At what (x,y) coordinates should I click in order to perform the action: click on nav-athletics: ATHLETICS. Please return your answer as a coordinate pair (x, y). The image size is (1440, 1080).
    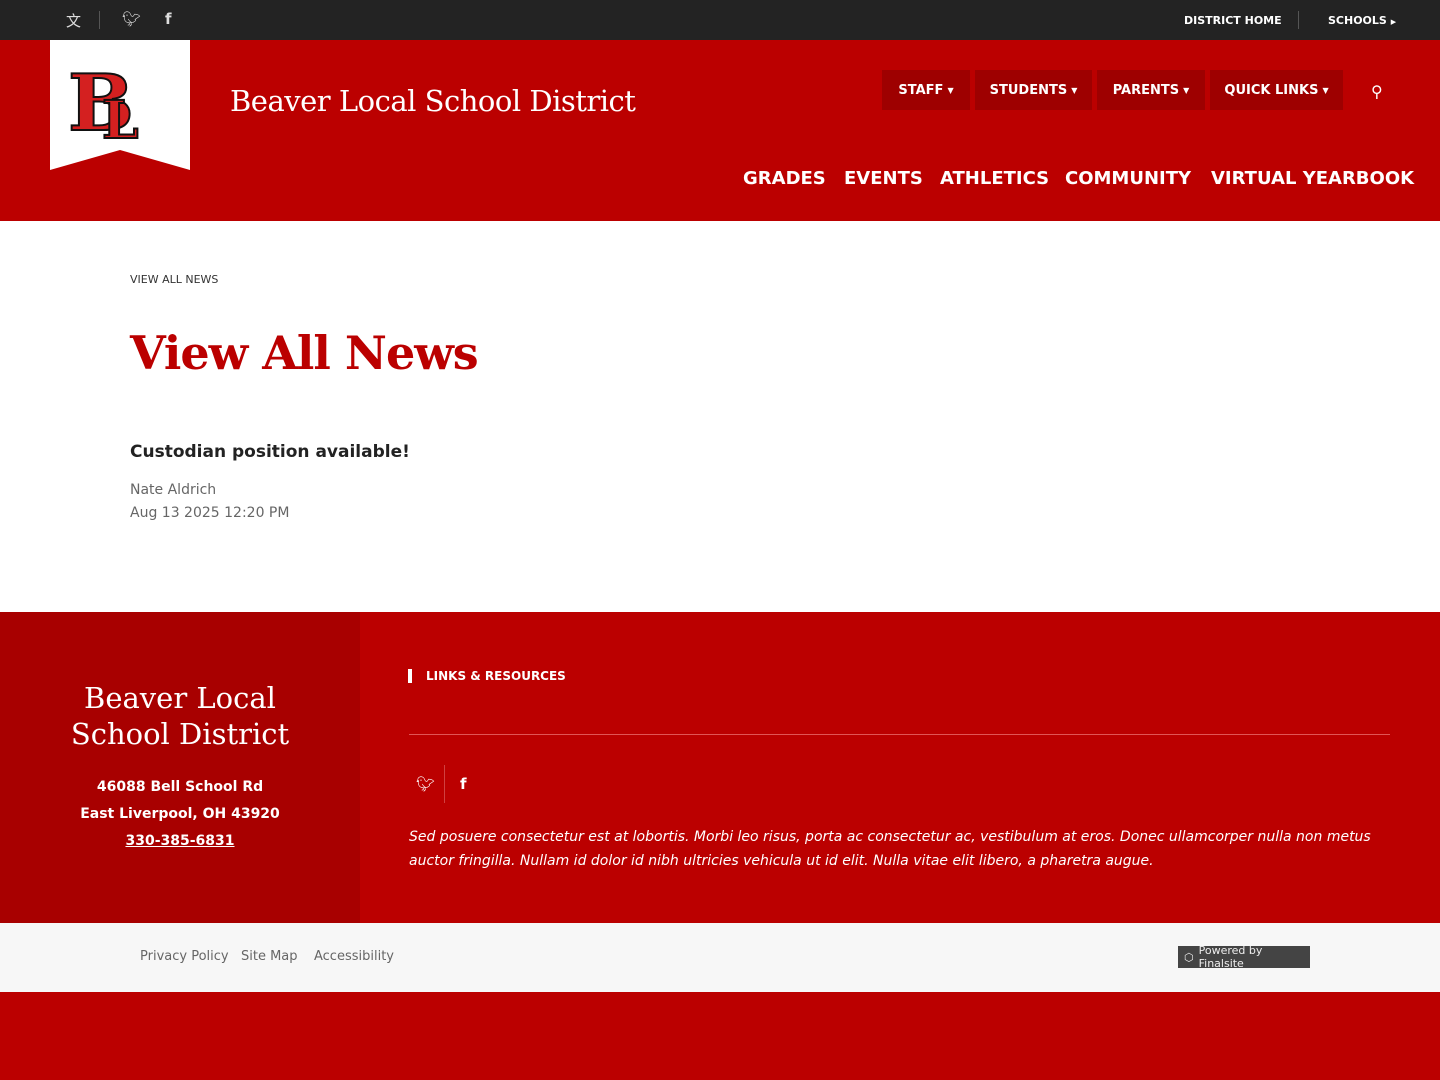
    Looking at the image, I should click on (994, 178).